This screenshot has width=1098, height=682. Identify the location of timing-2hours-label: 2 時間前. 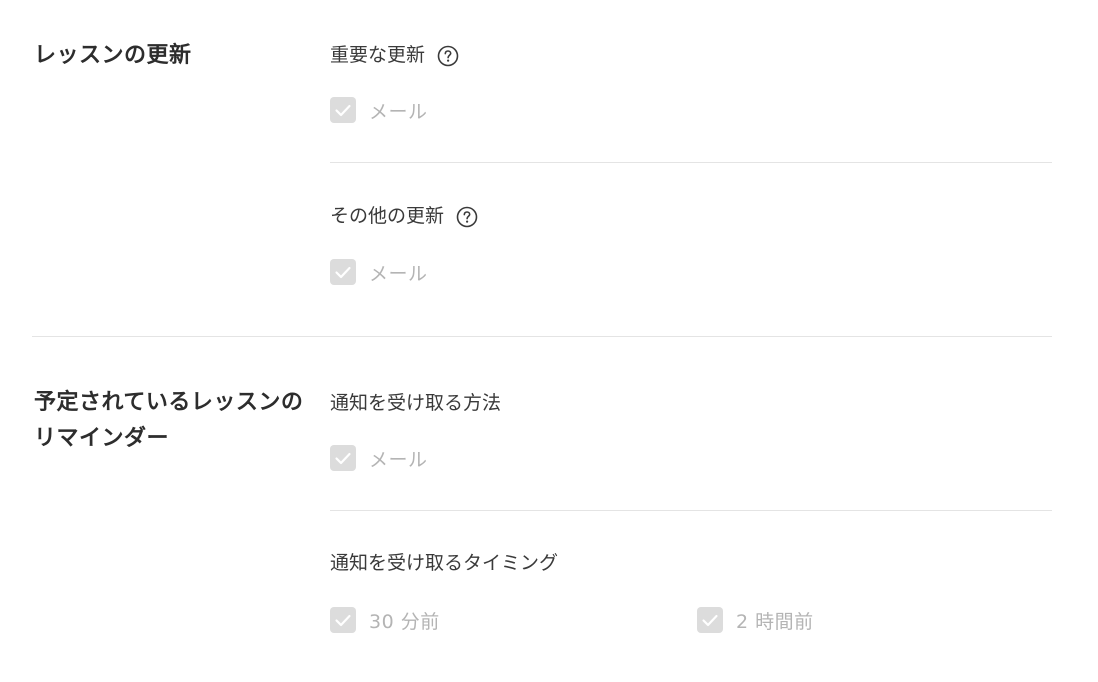
(775, 621).